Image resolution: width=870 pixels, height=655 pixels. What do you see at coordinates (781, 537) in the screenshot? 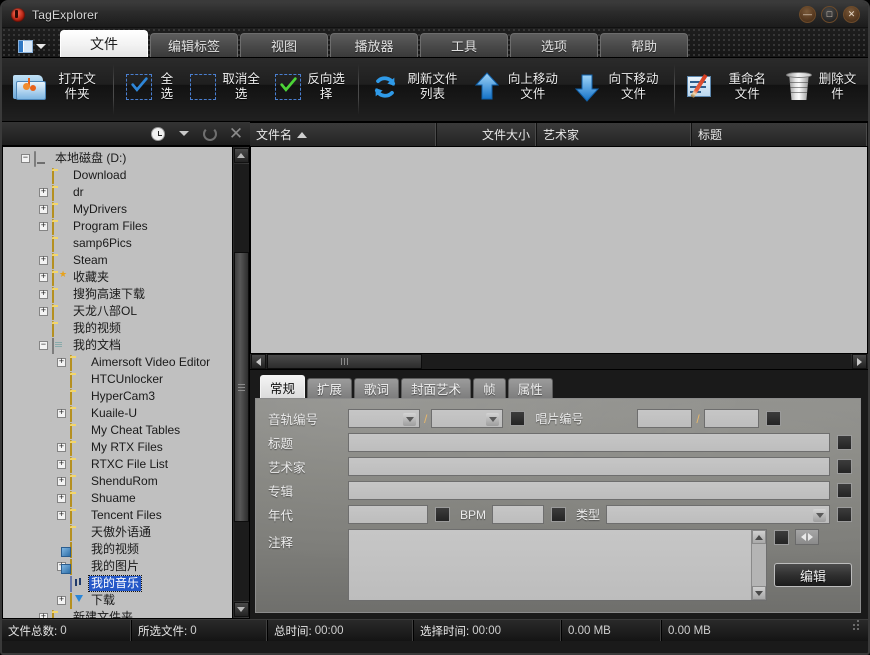
I see `comment-checkbox` at bounding box center [781, 537].